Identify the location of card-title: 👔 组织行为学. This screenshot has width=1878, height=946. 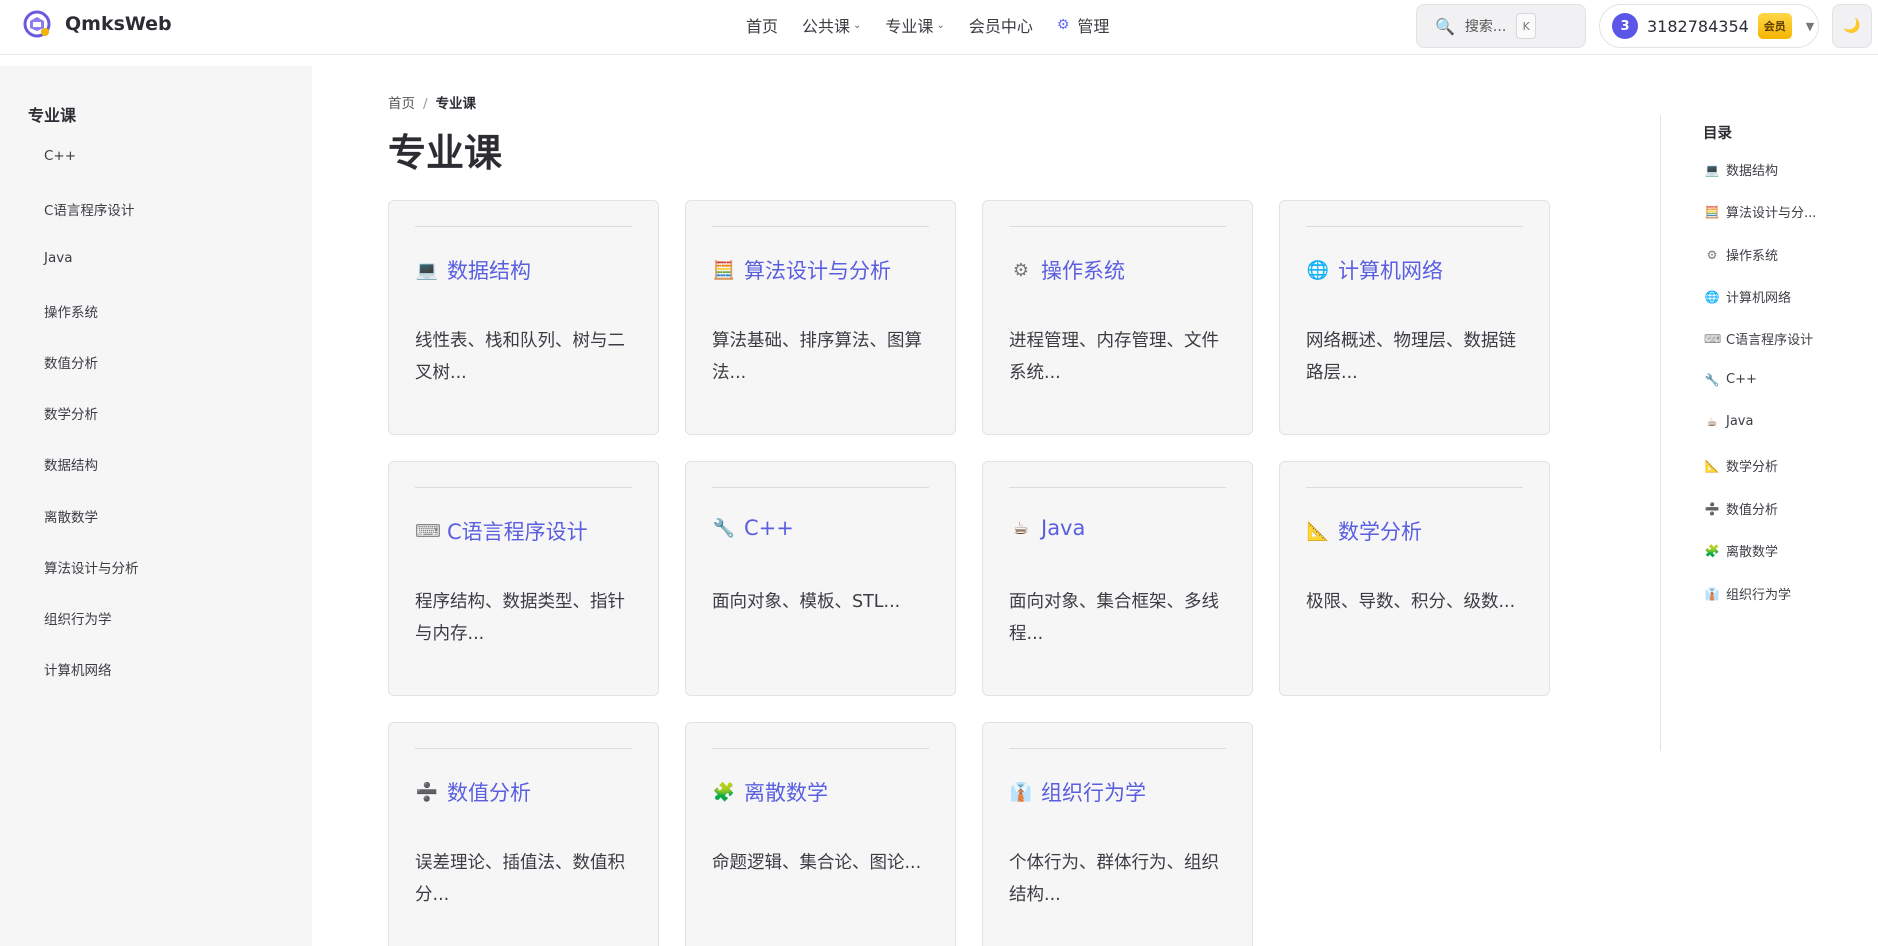
(1077, 792).